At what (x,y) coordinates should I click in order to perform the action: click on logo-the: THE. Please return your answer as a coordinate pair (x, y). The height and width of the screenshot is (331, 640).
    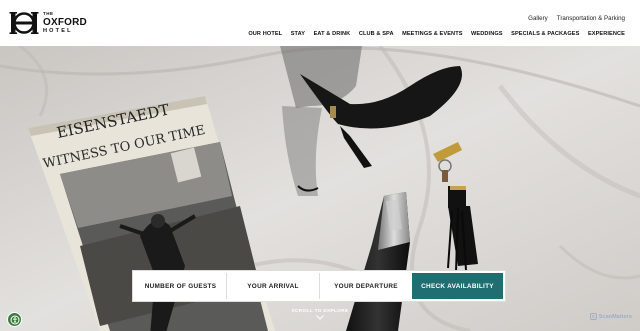
    Looking at the image, I should click on (48, 13).